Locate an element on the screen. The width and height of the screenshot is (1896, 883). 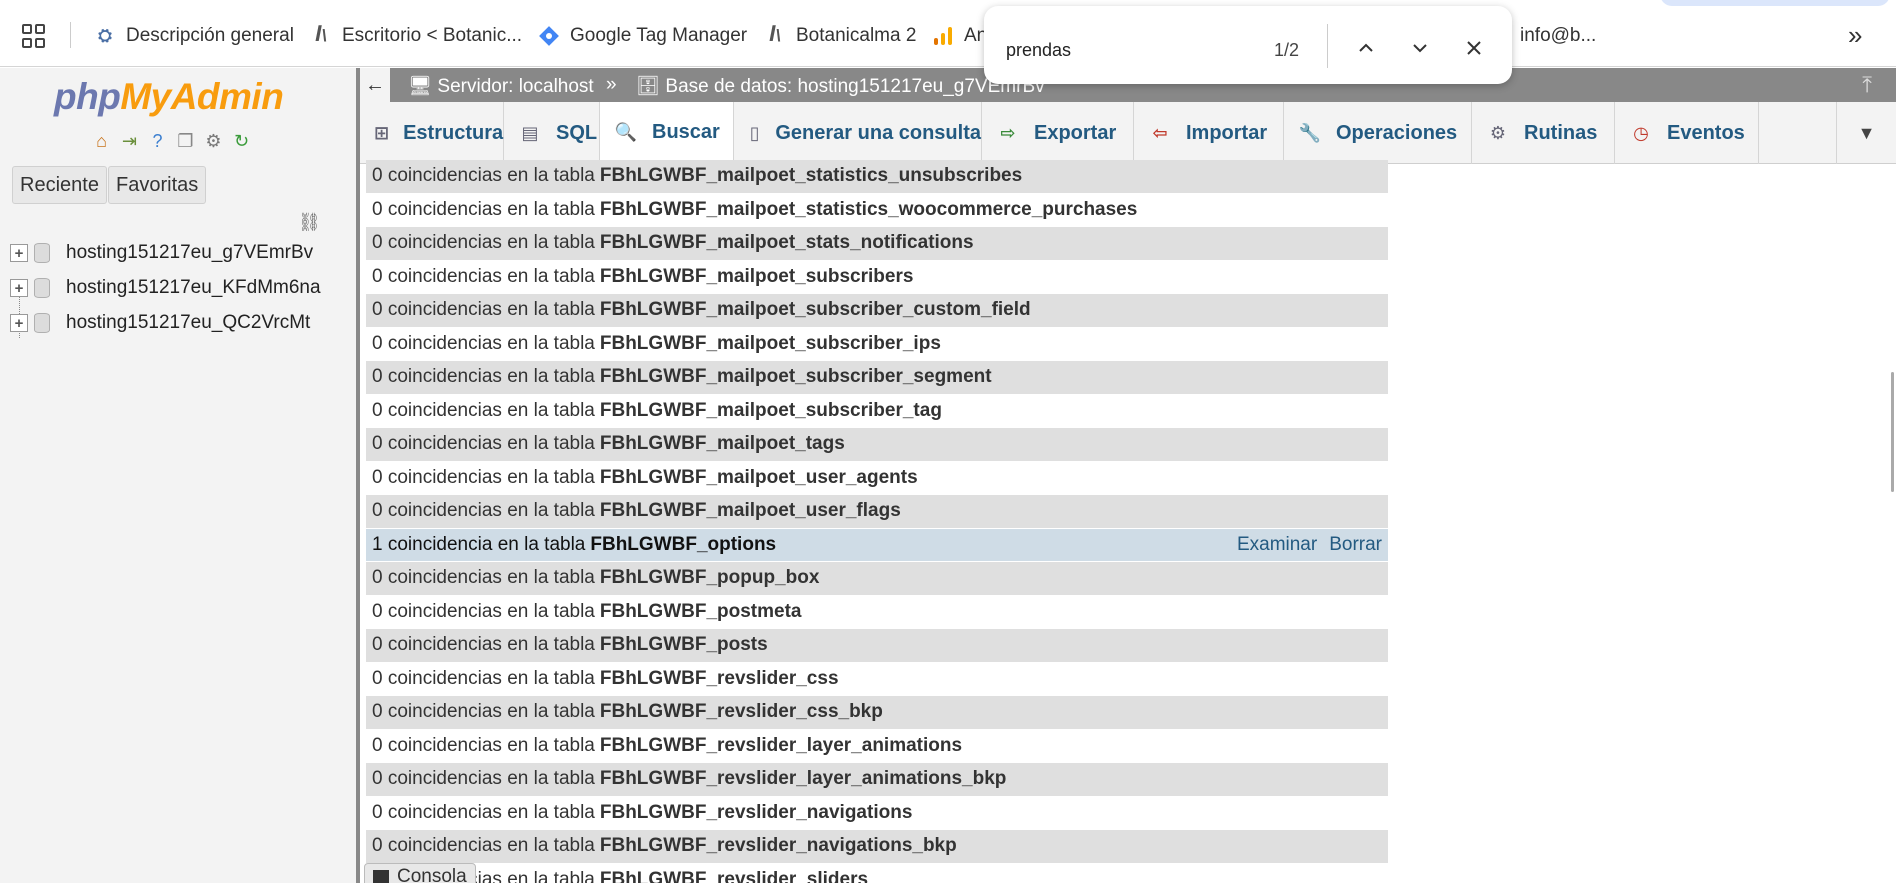
table-name: FBhLGWBF_popup_box is located at coordinates (709, 578).